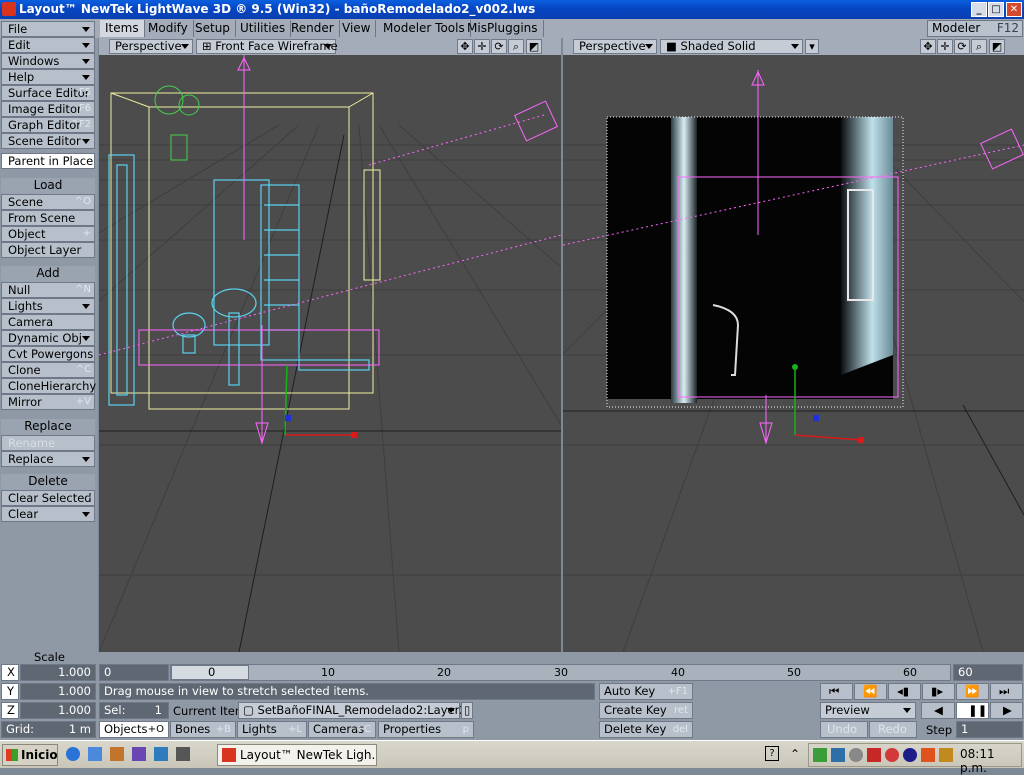 This screenshot has height=775, width=1024. Describe the element at coordinates (357, 28) in the screenshot. I see `tab-view: View` at that location.